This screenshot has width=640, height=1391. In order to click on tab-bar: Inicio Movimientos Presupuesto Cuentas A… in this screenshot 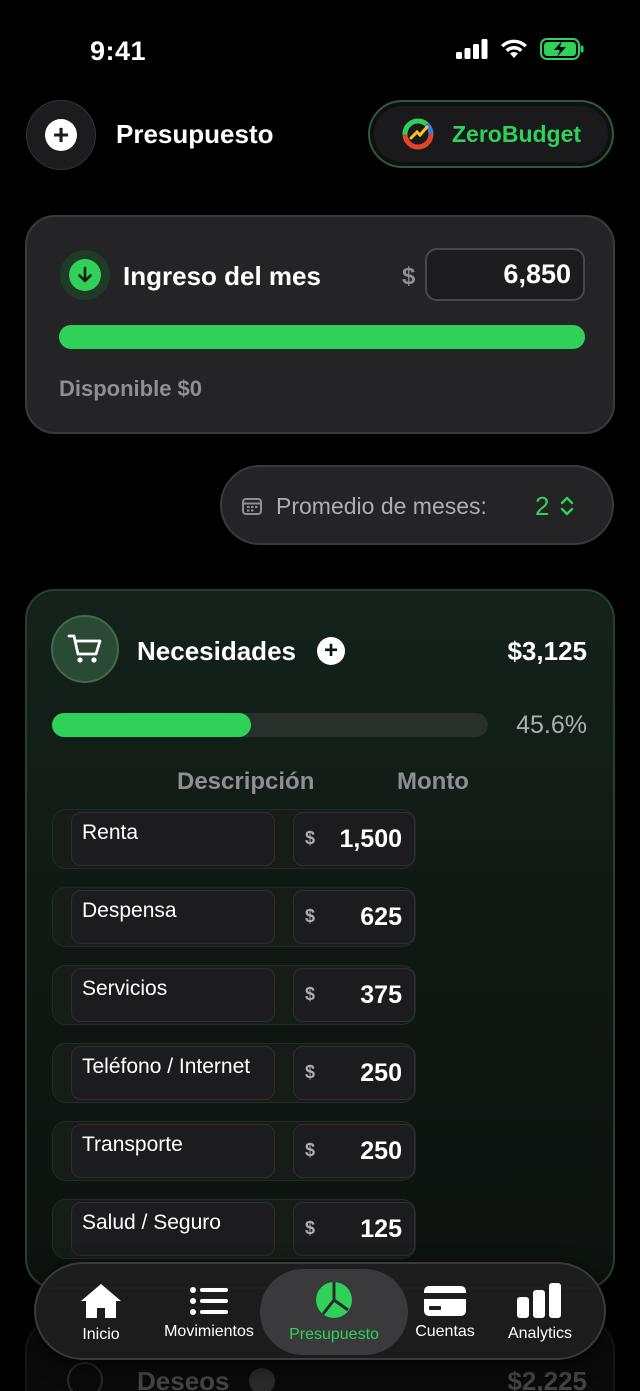, I will do `click(320, 1311)`.